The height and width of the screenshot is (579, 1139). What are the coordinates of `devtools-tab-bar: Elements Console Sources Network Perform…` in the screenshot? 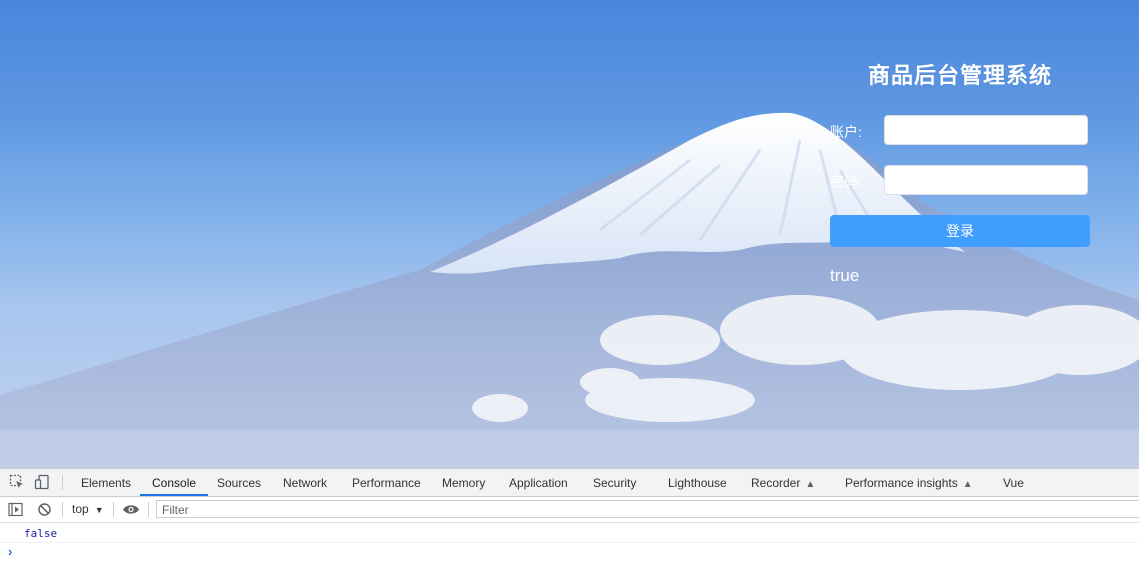 It's located at (569, 483).